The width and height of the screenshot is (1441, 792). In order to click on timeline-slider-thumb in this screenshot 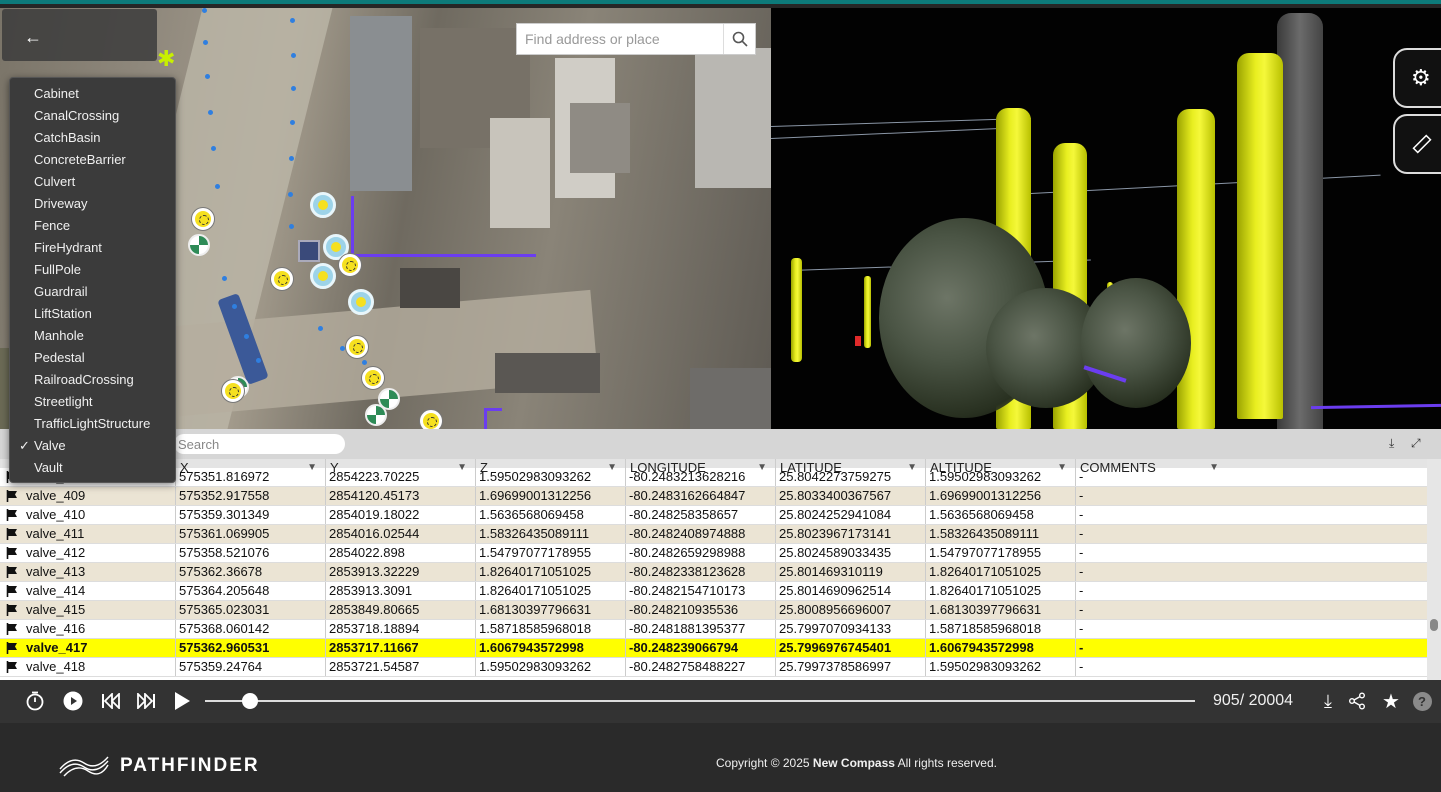, I will do `click(249, 701)`.